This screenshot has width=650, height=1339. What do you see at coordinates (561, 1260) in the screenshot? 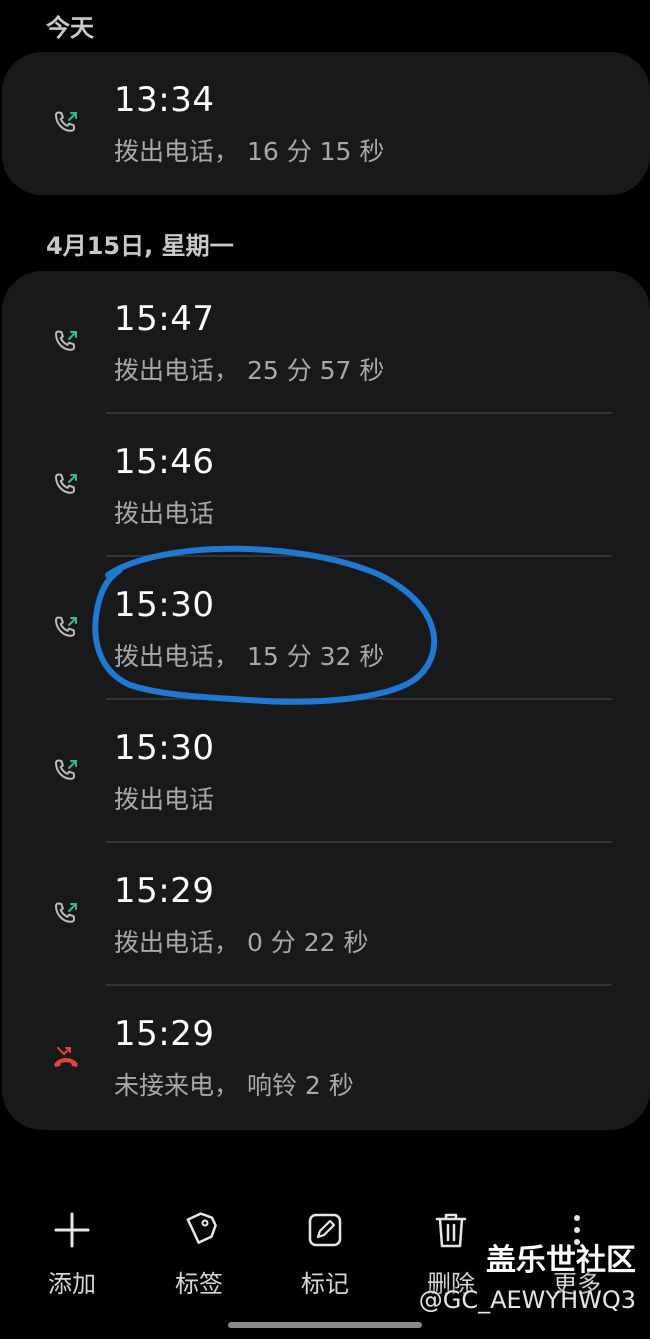
I see `watermark-brand: 盖乐世社区` at bounding box center [561, 1260].